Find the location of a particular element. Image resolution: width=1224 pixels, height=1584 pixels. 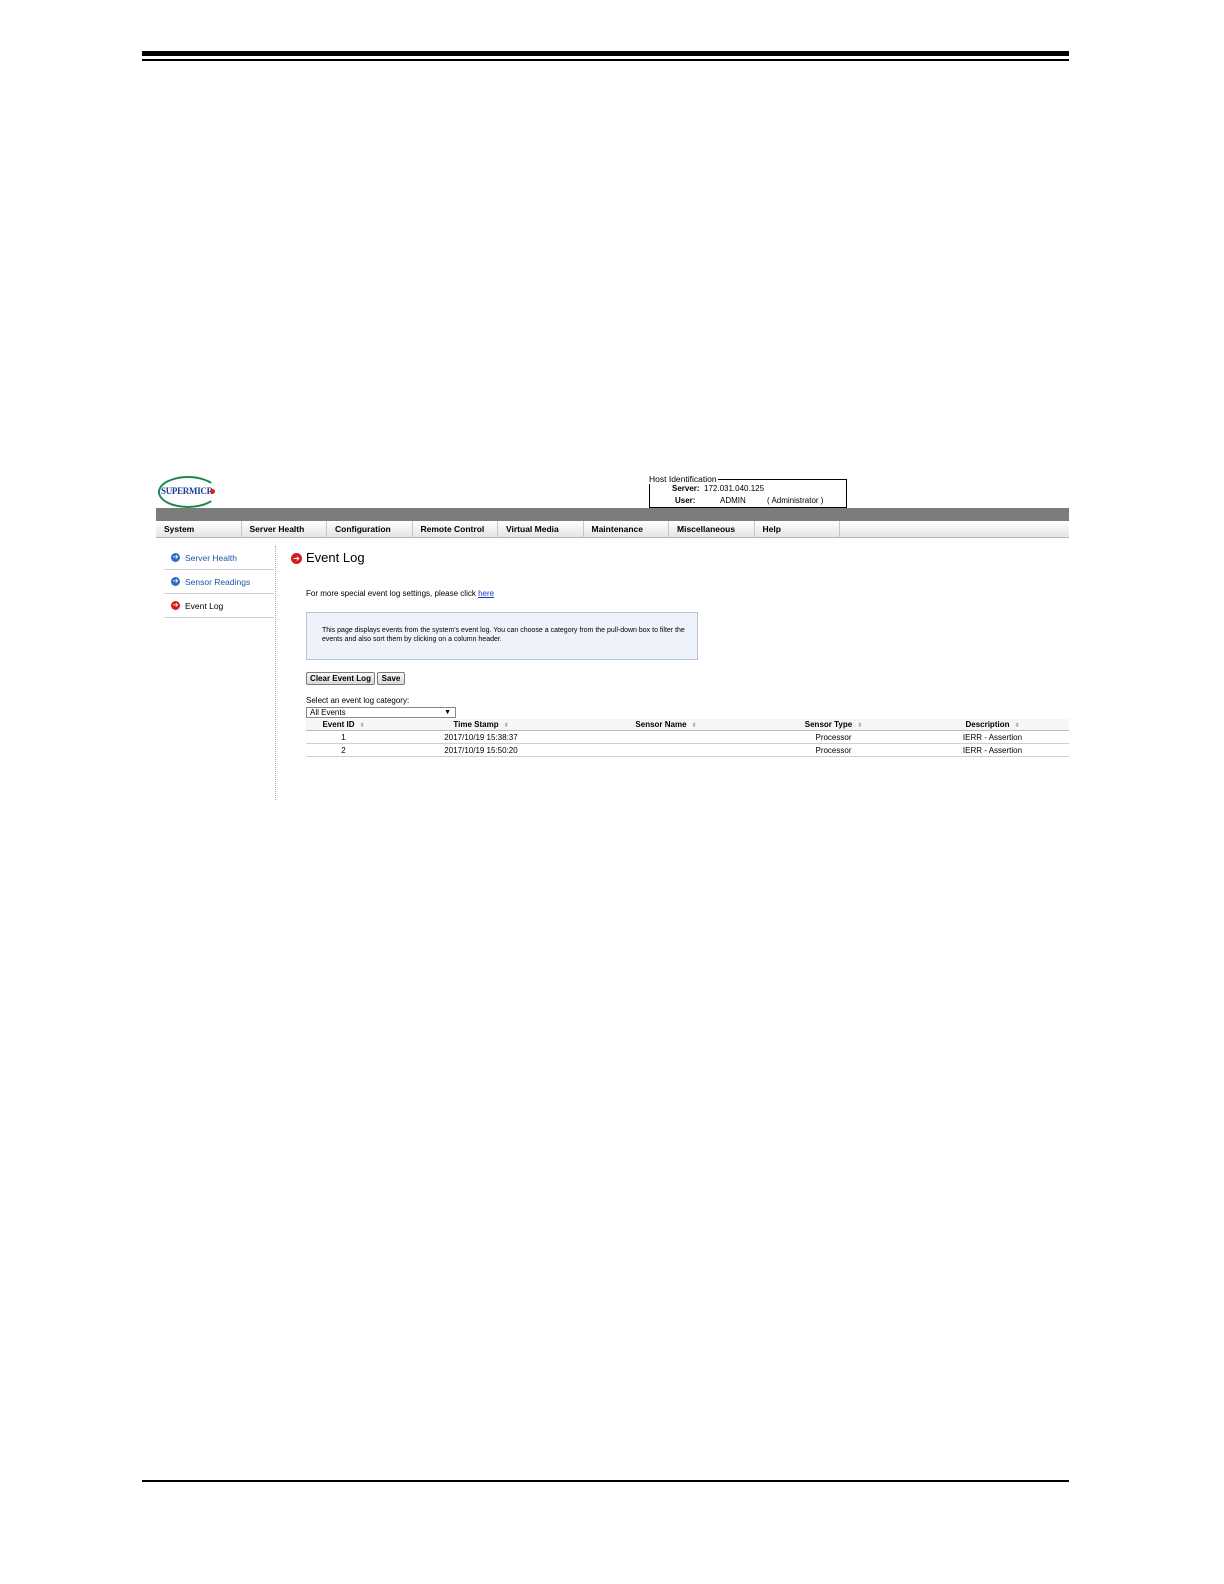

column-header-sensor-type: Sensor Type ⬍ is located at coordinates (833, 725).